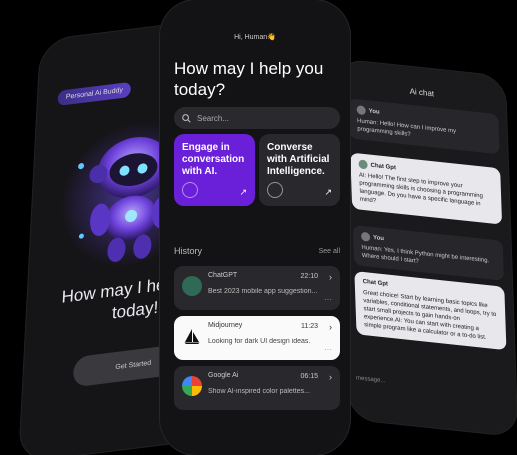  I want to click on history-preview: Looking for dark UI design ideas., so click(259, 341).